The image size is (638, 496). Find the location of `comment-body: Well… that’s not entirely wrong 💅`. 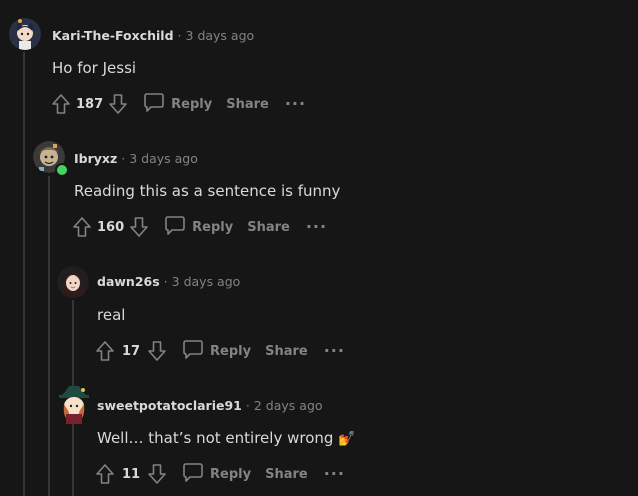

comment-body: Well… that’s not entirely wrong 💅 is located at coordinates (226, 438).